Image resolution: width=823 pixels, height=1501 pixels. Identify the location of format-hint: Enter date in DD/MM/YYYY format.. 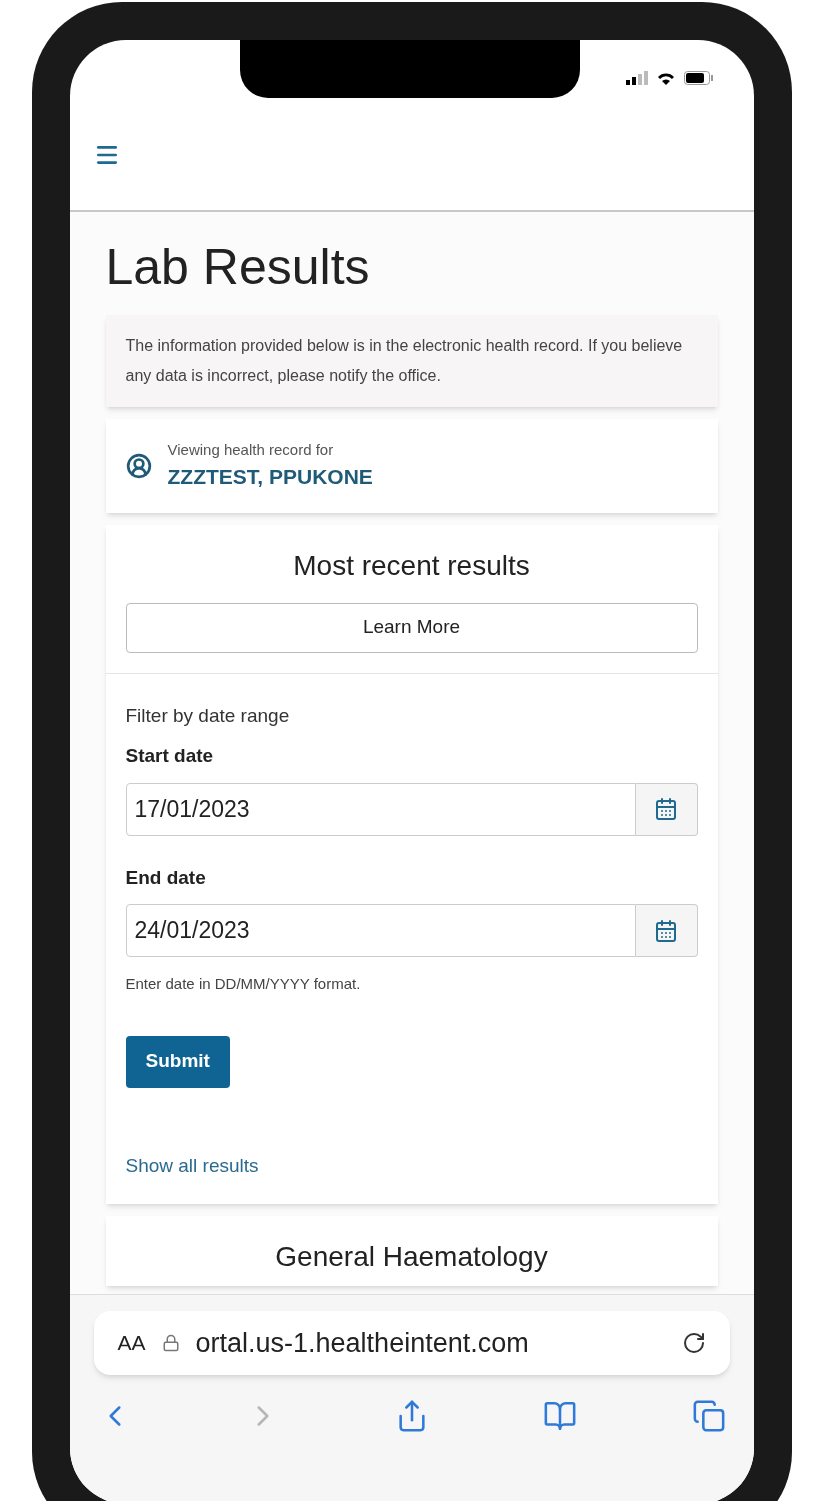
(243, 984).